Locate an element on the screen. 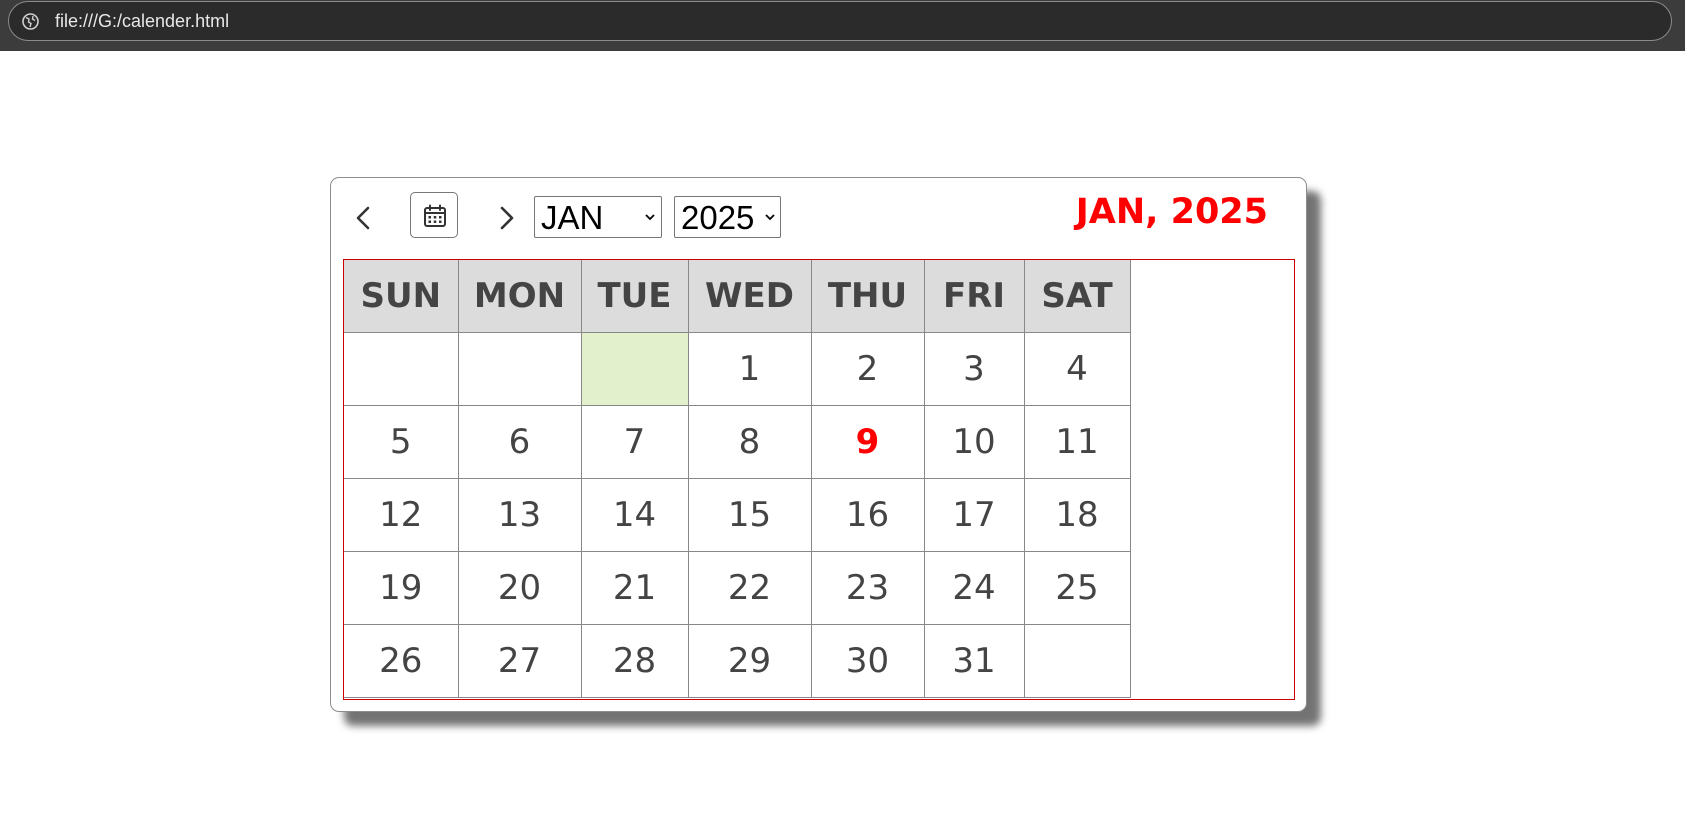 The height and width of the screenshot is (831, 1685). week-row: 19 20 21 22 23 24 25 is located at coordinates (737, 588).